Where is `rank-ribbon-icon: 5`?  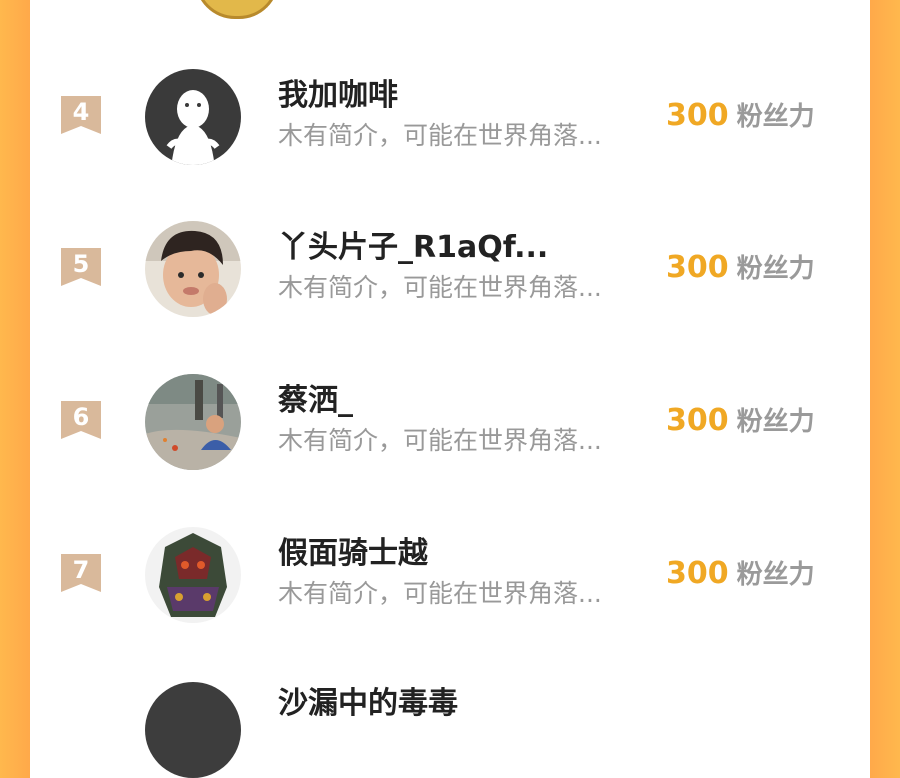
rank-ribbon-icon: 5 is located at coordinates (81, 268).